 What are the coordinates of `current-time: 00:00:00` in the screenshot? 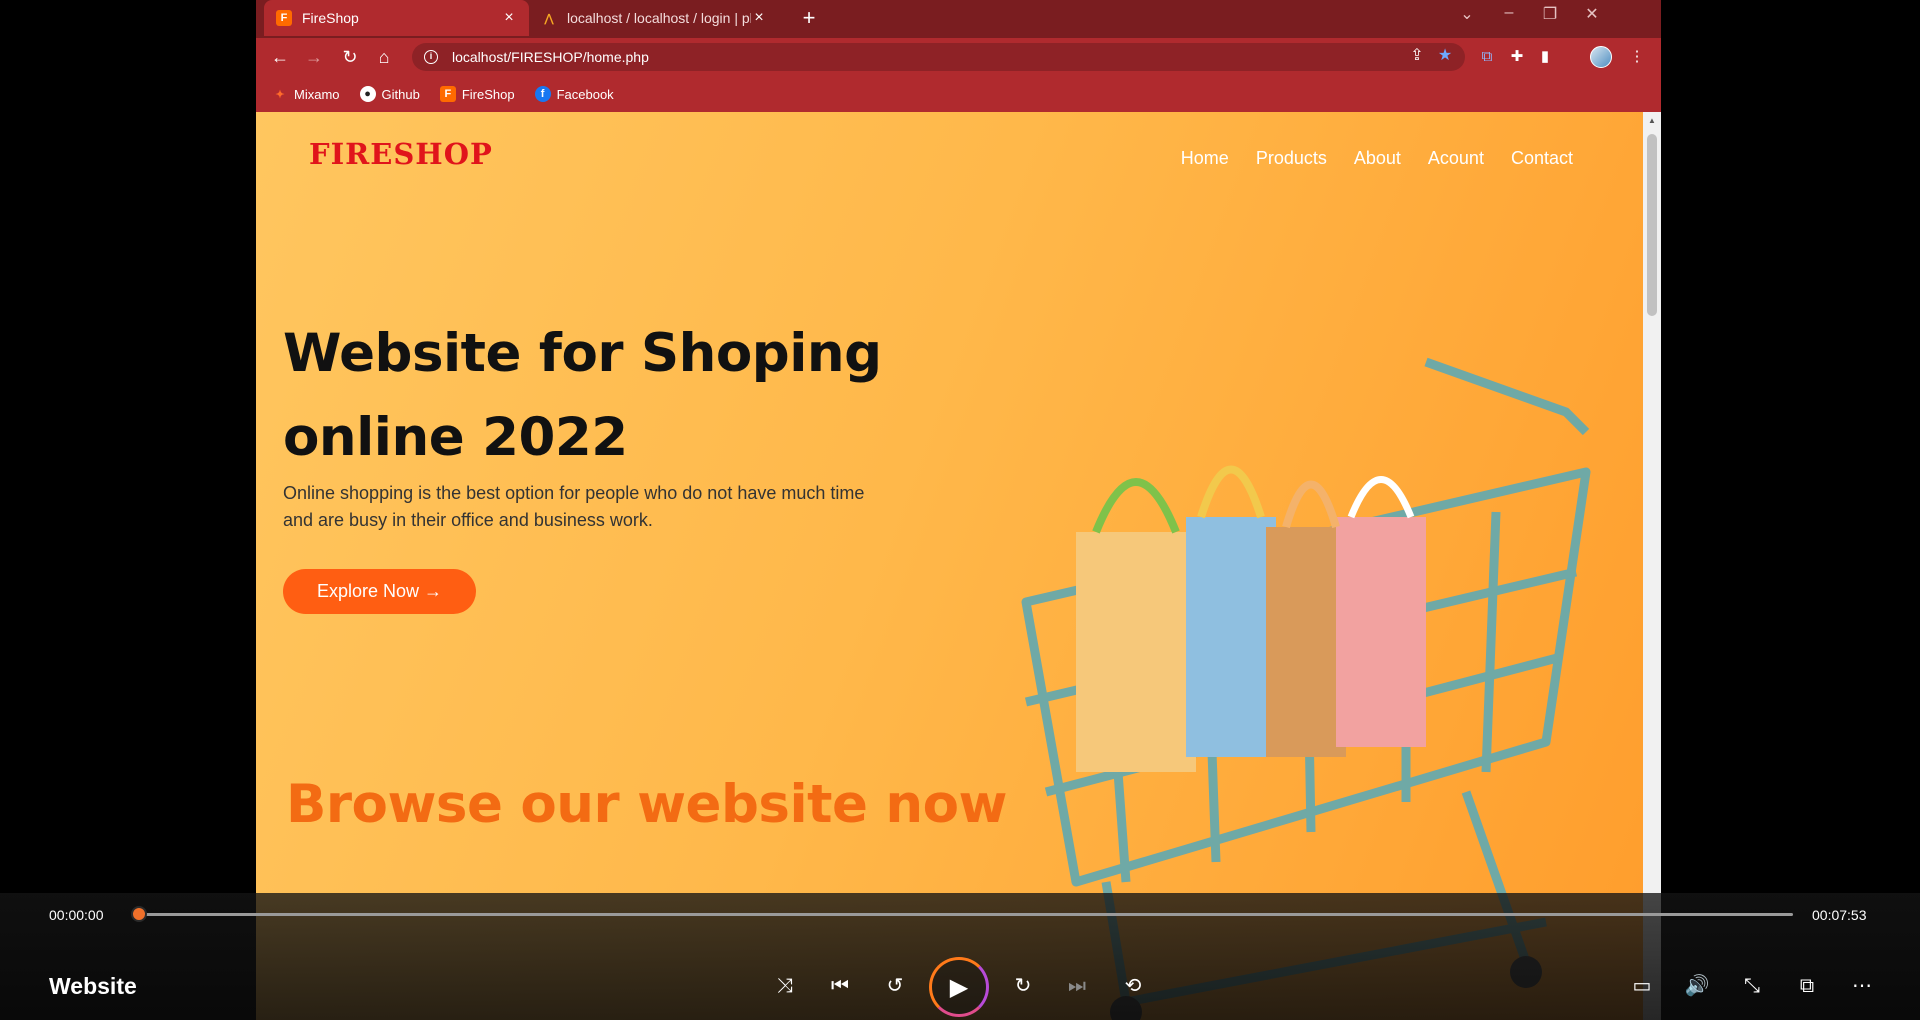 It's located at (76, 915).